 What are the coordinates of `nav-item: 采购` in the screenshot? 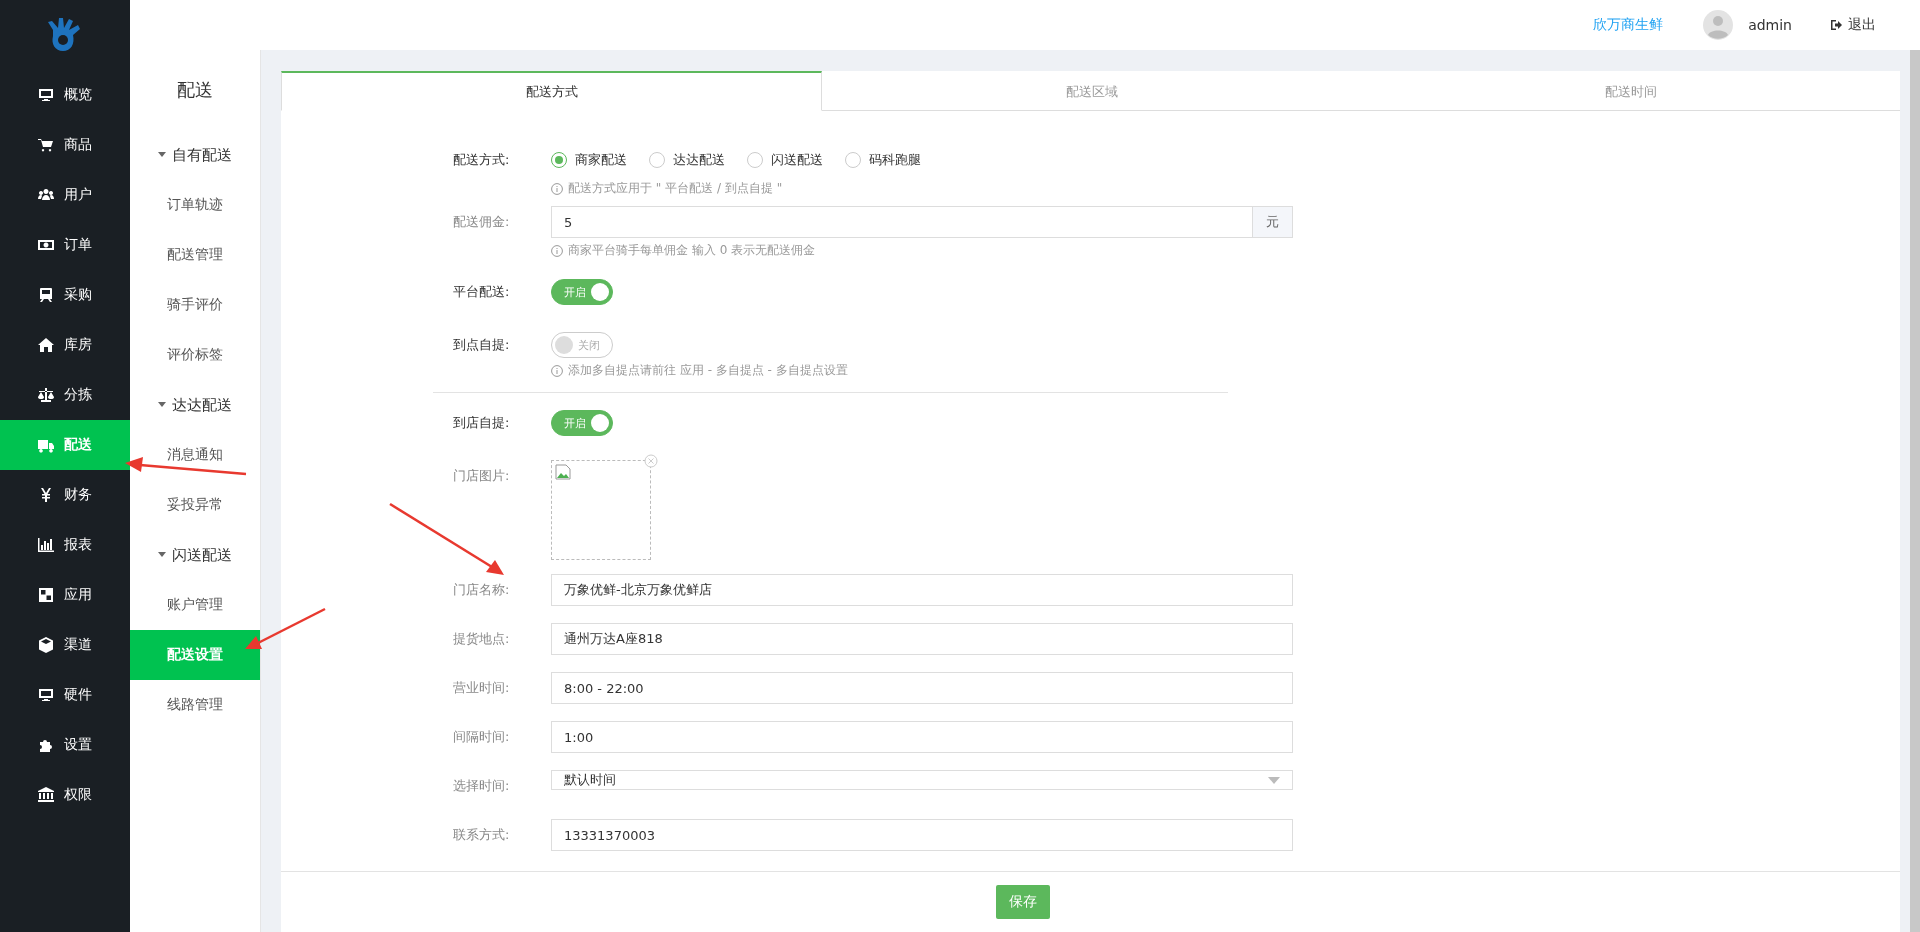 It's located at (65, 295).